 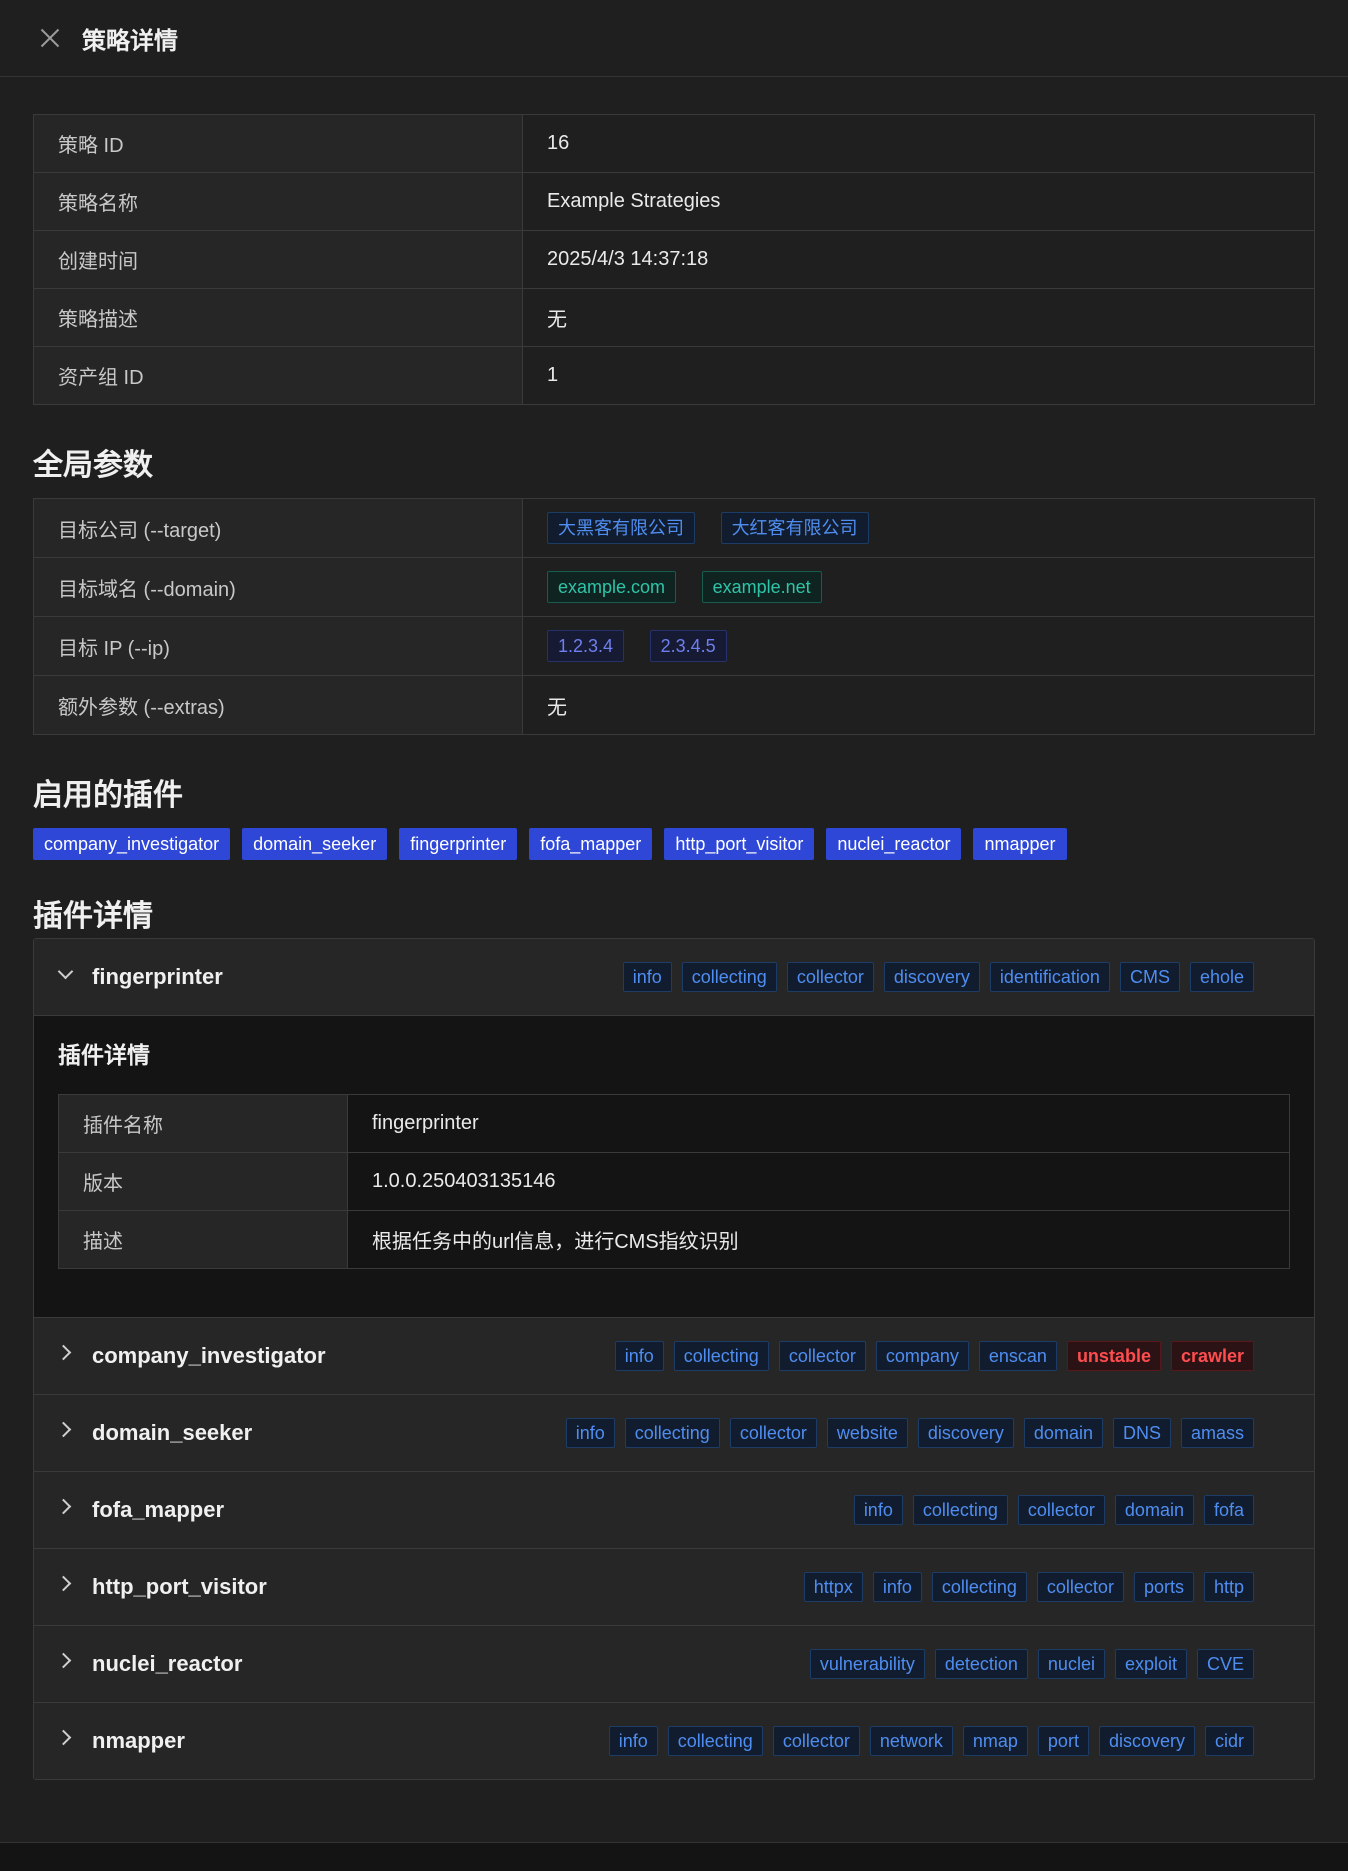 What do you see at coordinates (612, 587) in the screenshot?
I see `domain-tag: example.com` at bounding box center [612, 587].